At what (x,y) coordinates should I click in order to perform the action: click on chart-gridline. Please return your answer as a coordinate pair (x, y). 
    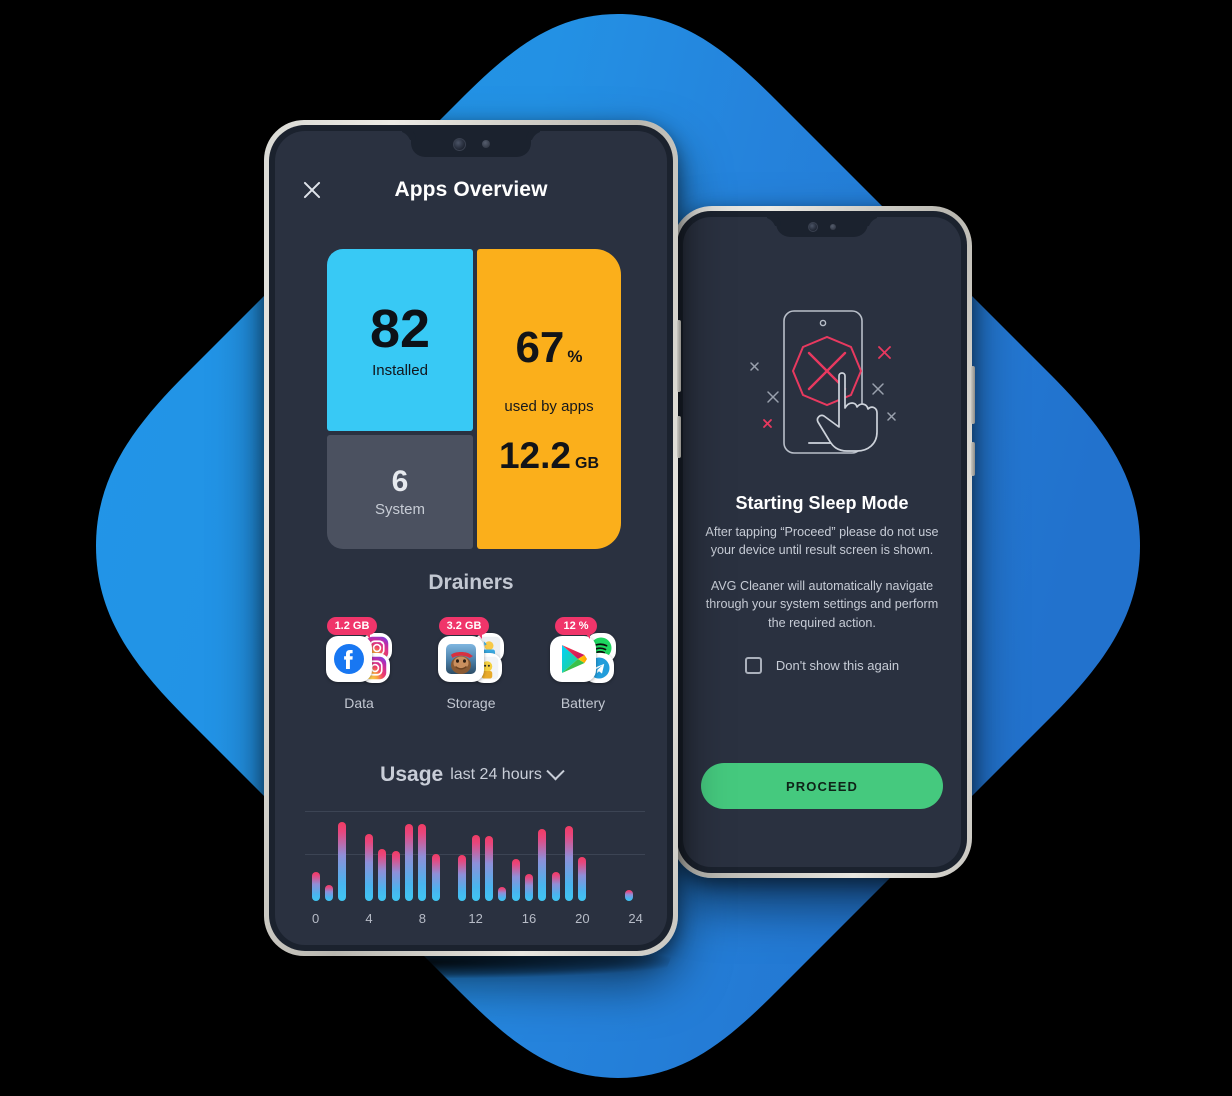
    Looking at the image, I should click on (475, 811).